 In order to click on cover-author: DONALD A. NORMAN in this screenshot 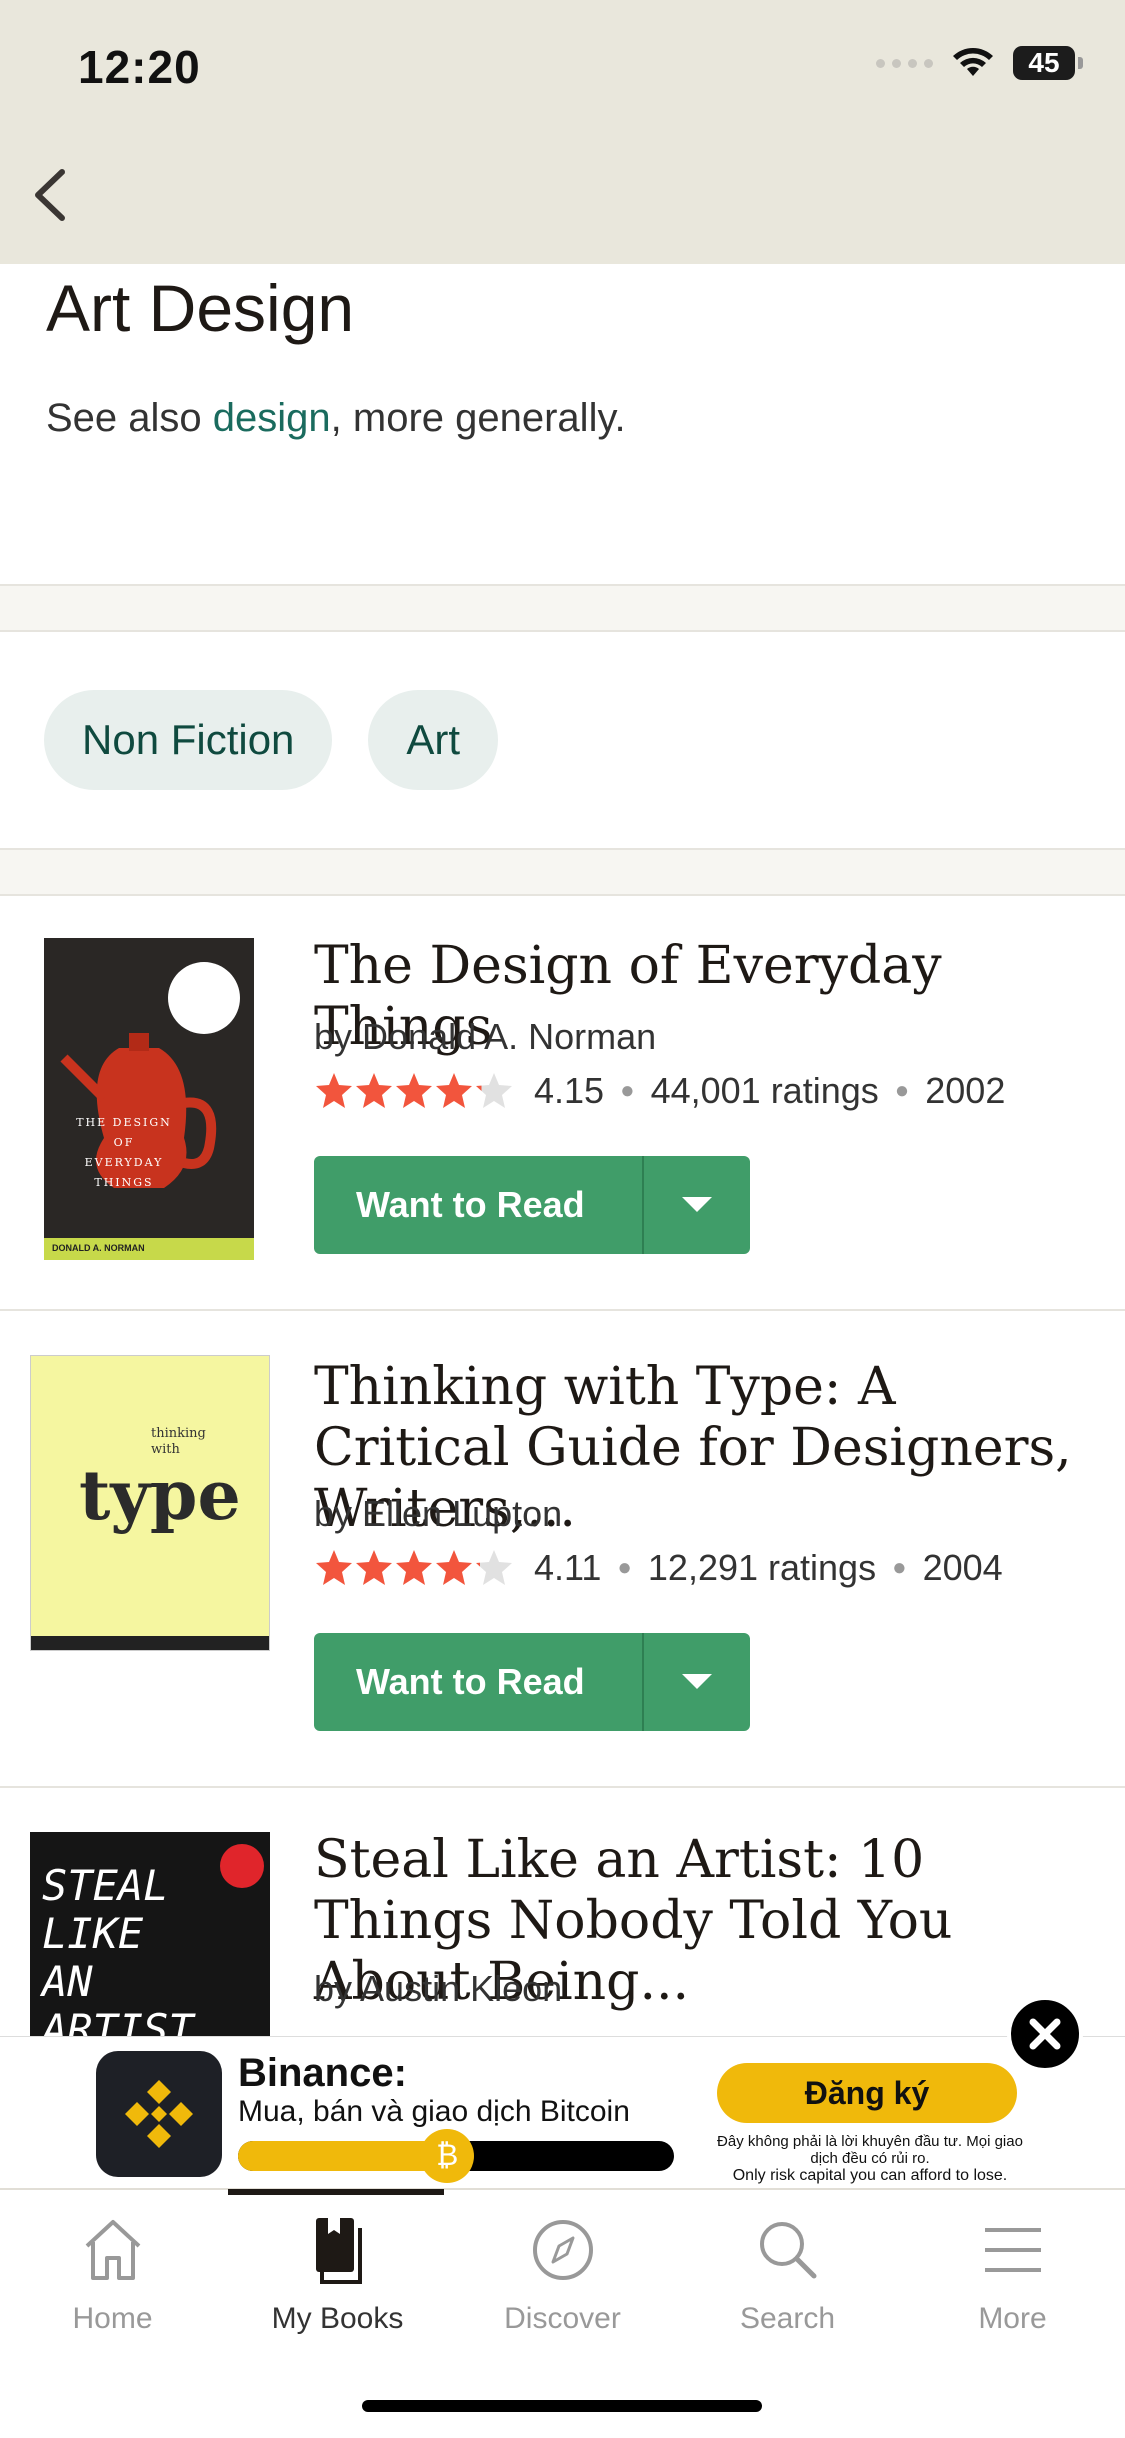, I will do `click(98, 1248)`.